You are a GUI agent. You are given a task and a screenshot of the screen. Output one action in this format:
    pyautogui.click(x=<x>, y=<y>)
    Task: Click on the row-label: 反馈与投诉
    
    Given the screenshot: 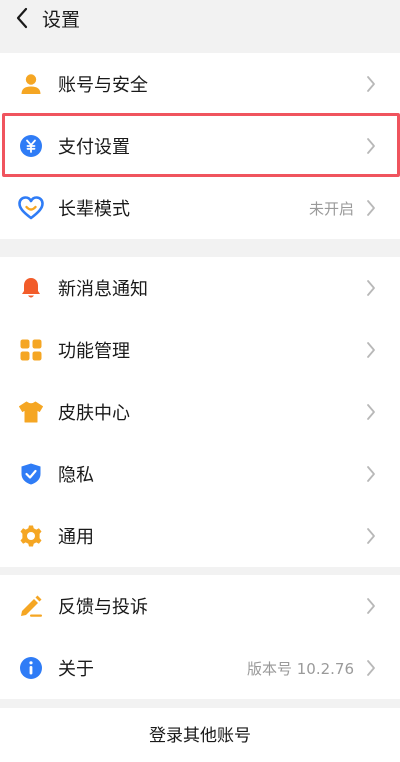 What is the action you would take?
    pyautogui.click(x=103, y=607)
    